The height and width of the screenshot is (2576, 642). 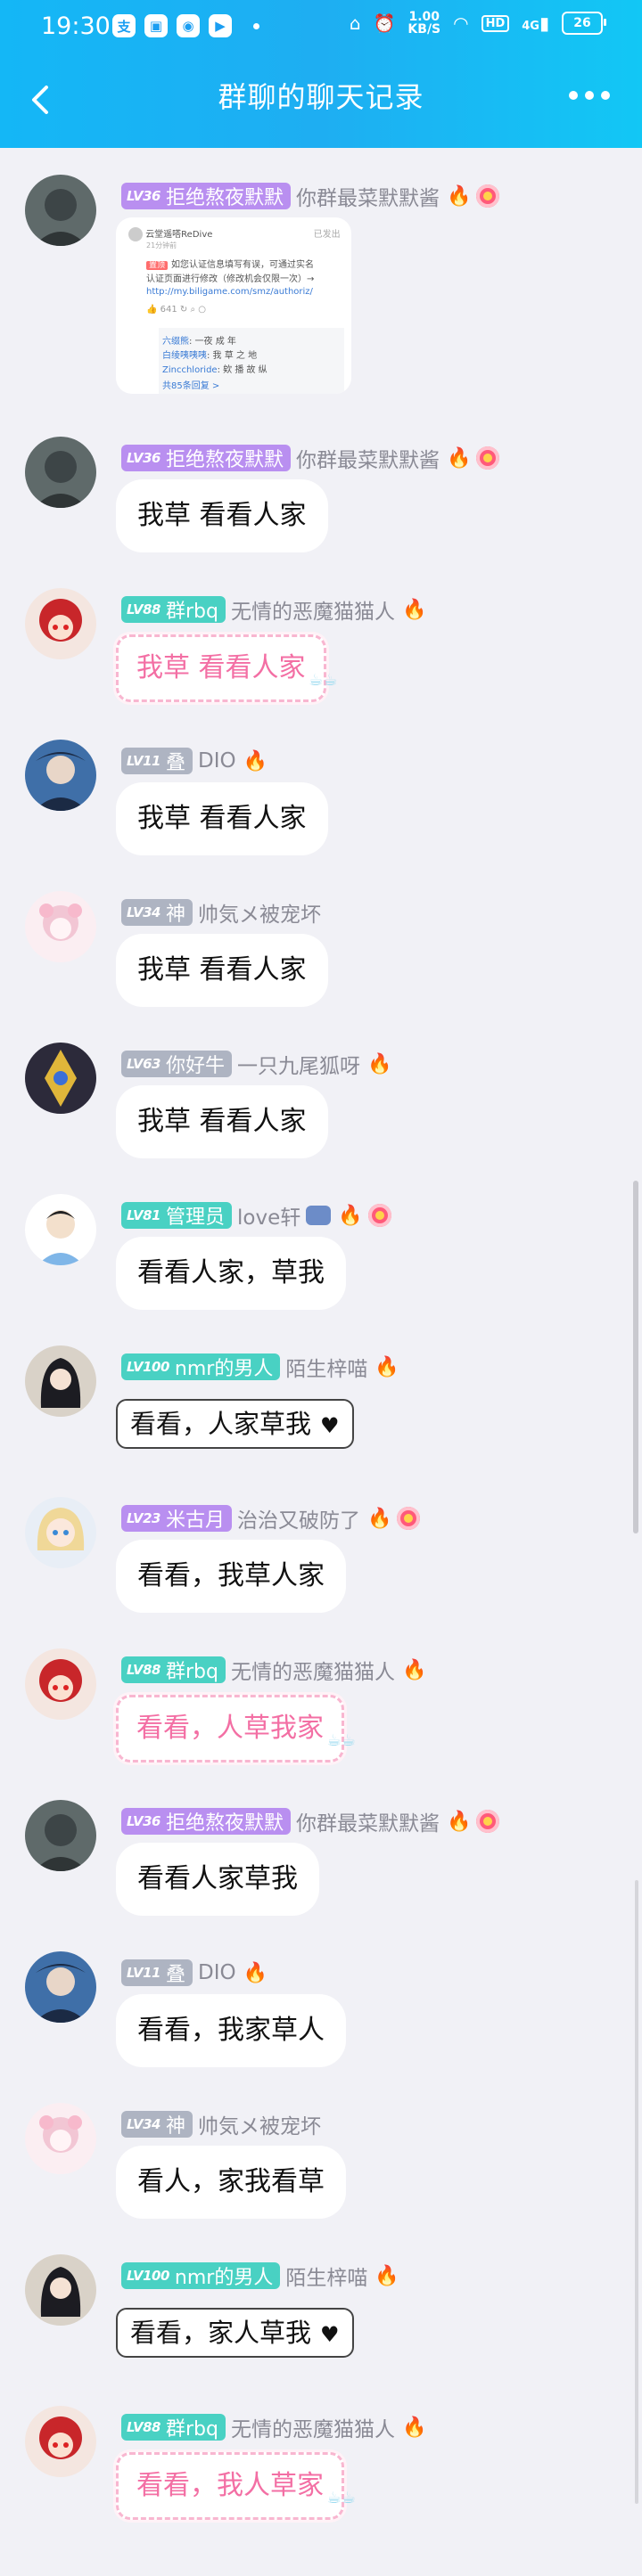 What do you see at coordinates (191, 386) in the screenshot?
I see `more-replies: 共85条回复 >` at bounding box center [191, 386].